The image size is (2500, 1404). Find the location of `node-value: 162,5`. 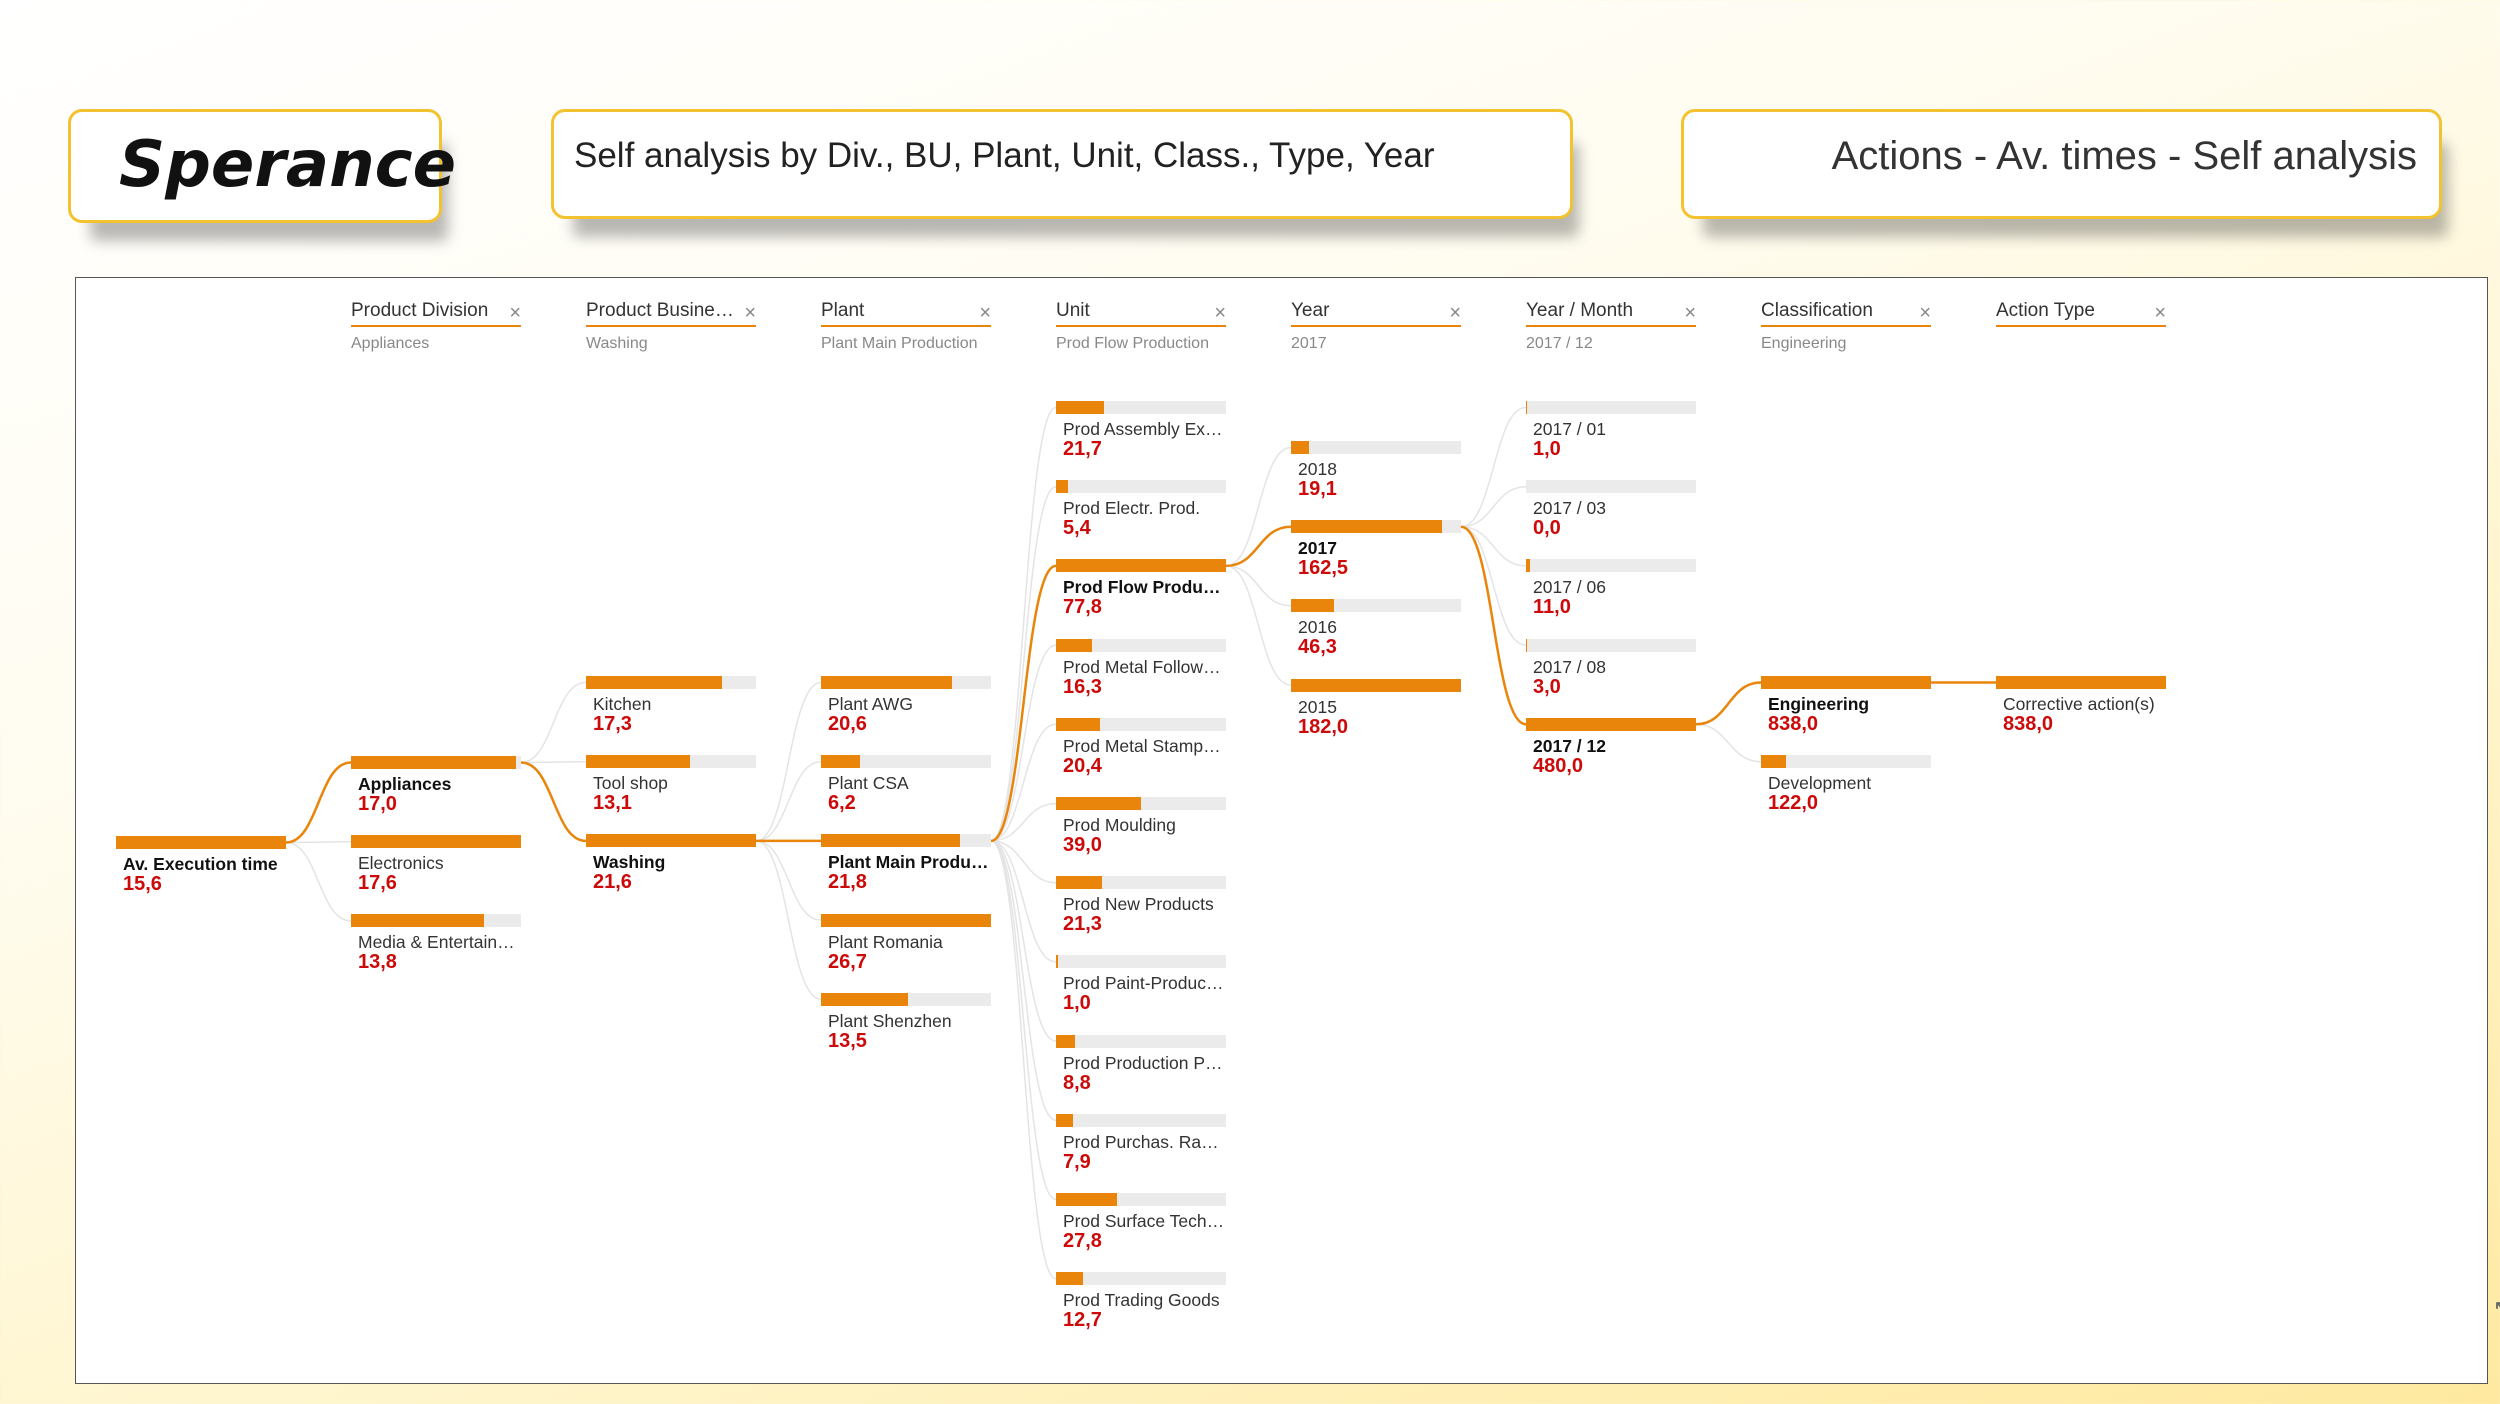

node-value: 162,5 is located at coordinates (1323, 568).